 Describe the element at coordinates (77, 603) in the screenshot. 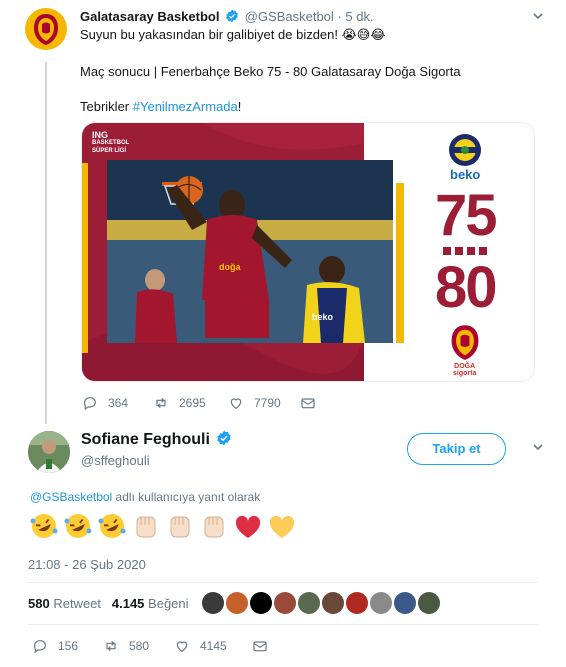

I see `retweet-total-label: Retweet` at that location.